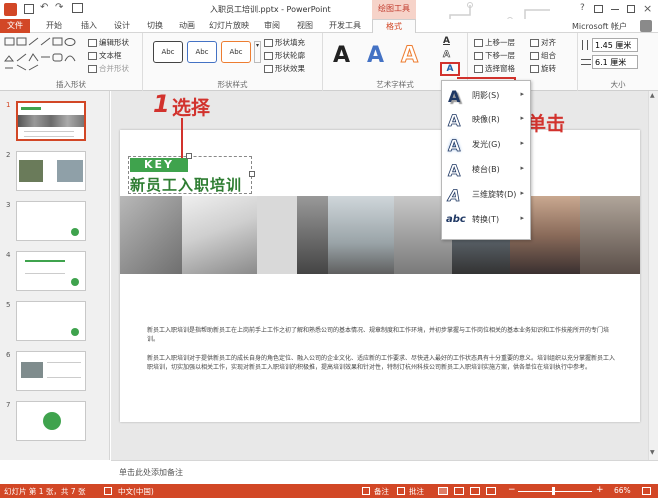 The height and width of the screenshot is (498, 658). I want to click on tab-home: 开始, so click(54, 26).